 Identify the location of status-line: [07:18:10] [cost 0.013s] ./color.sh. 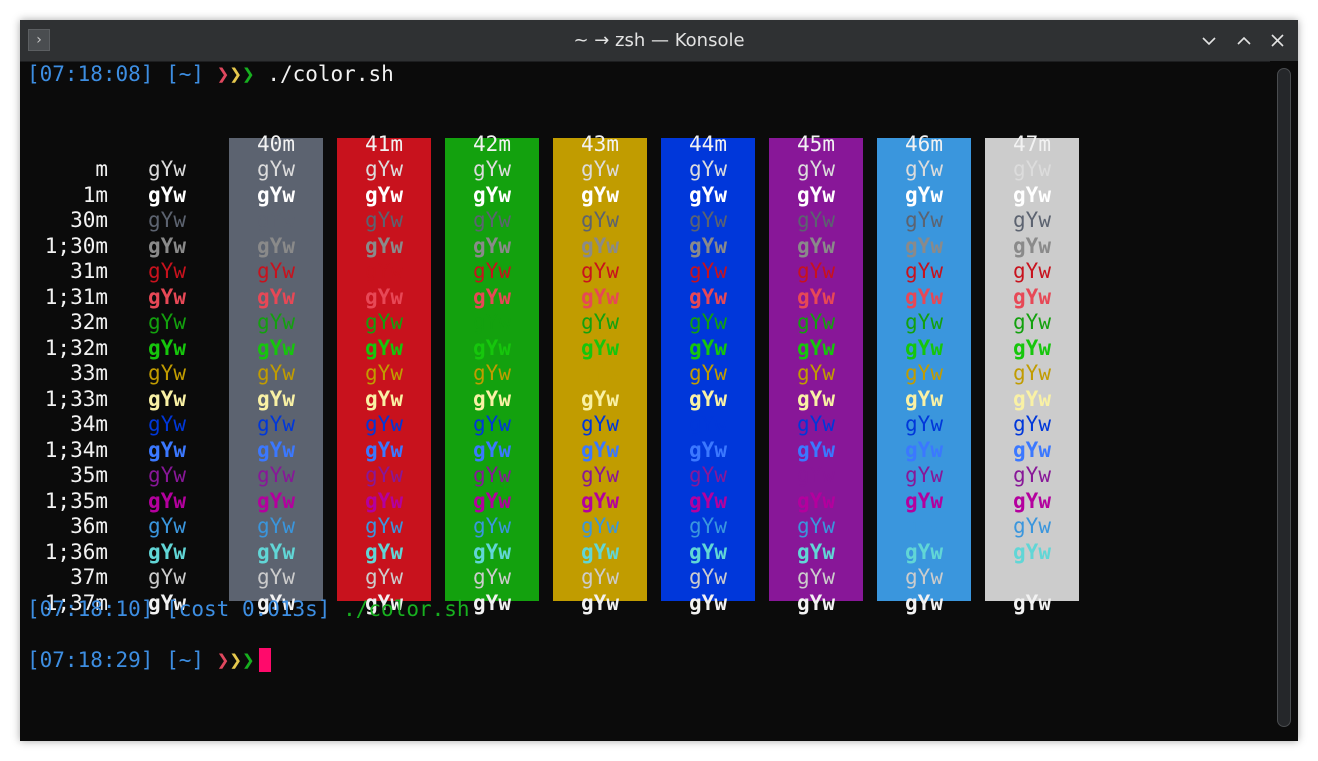
(248, 609).